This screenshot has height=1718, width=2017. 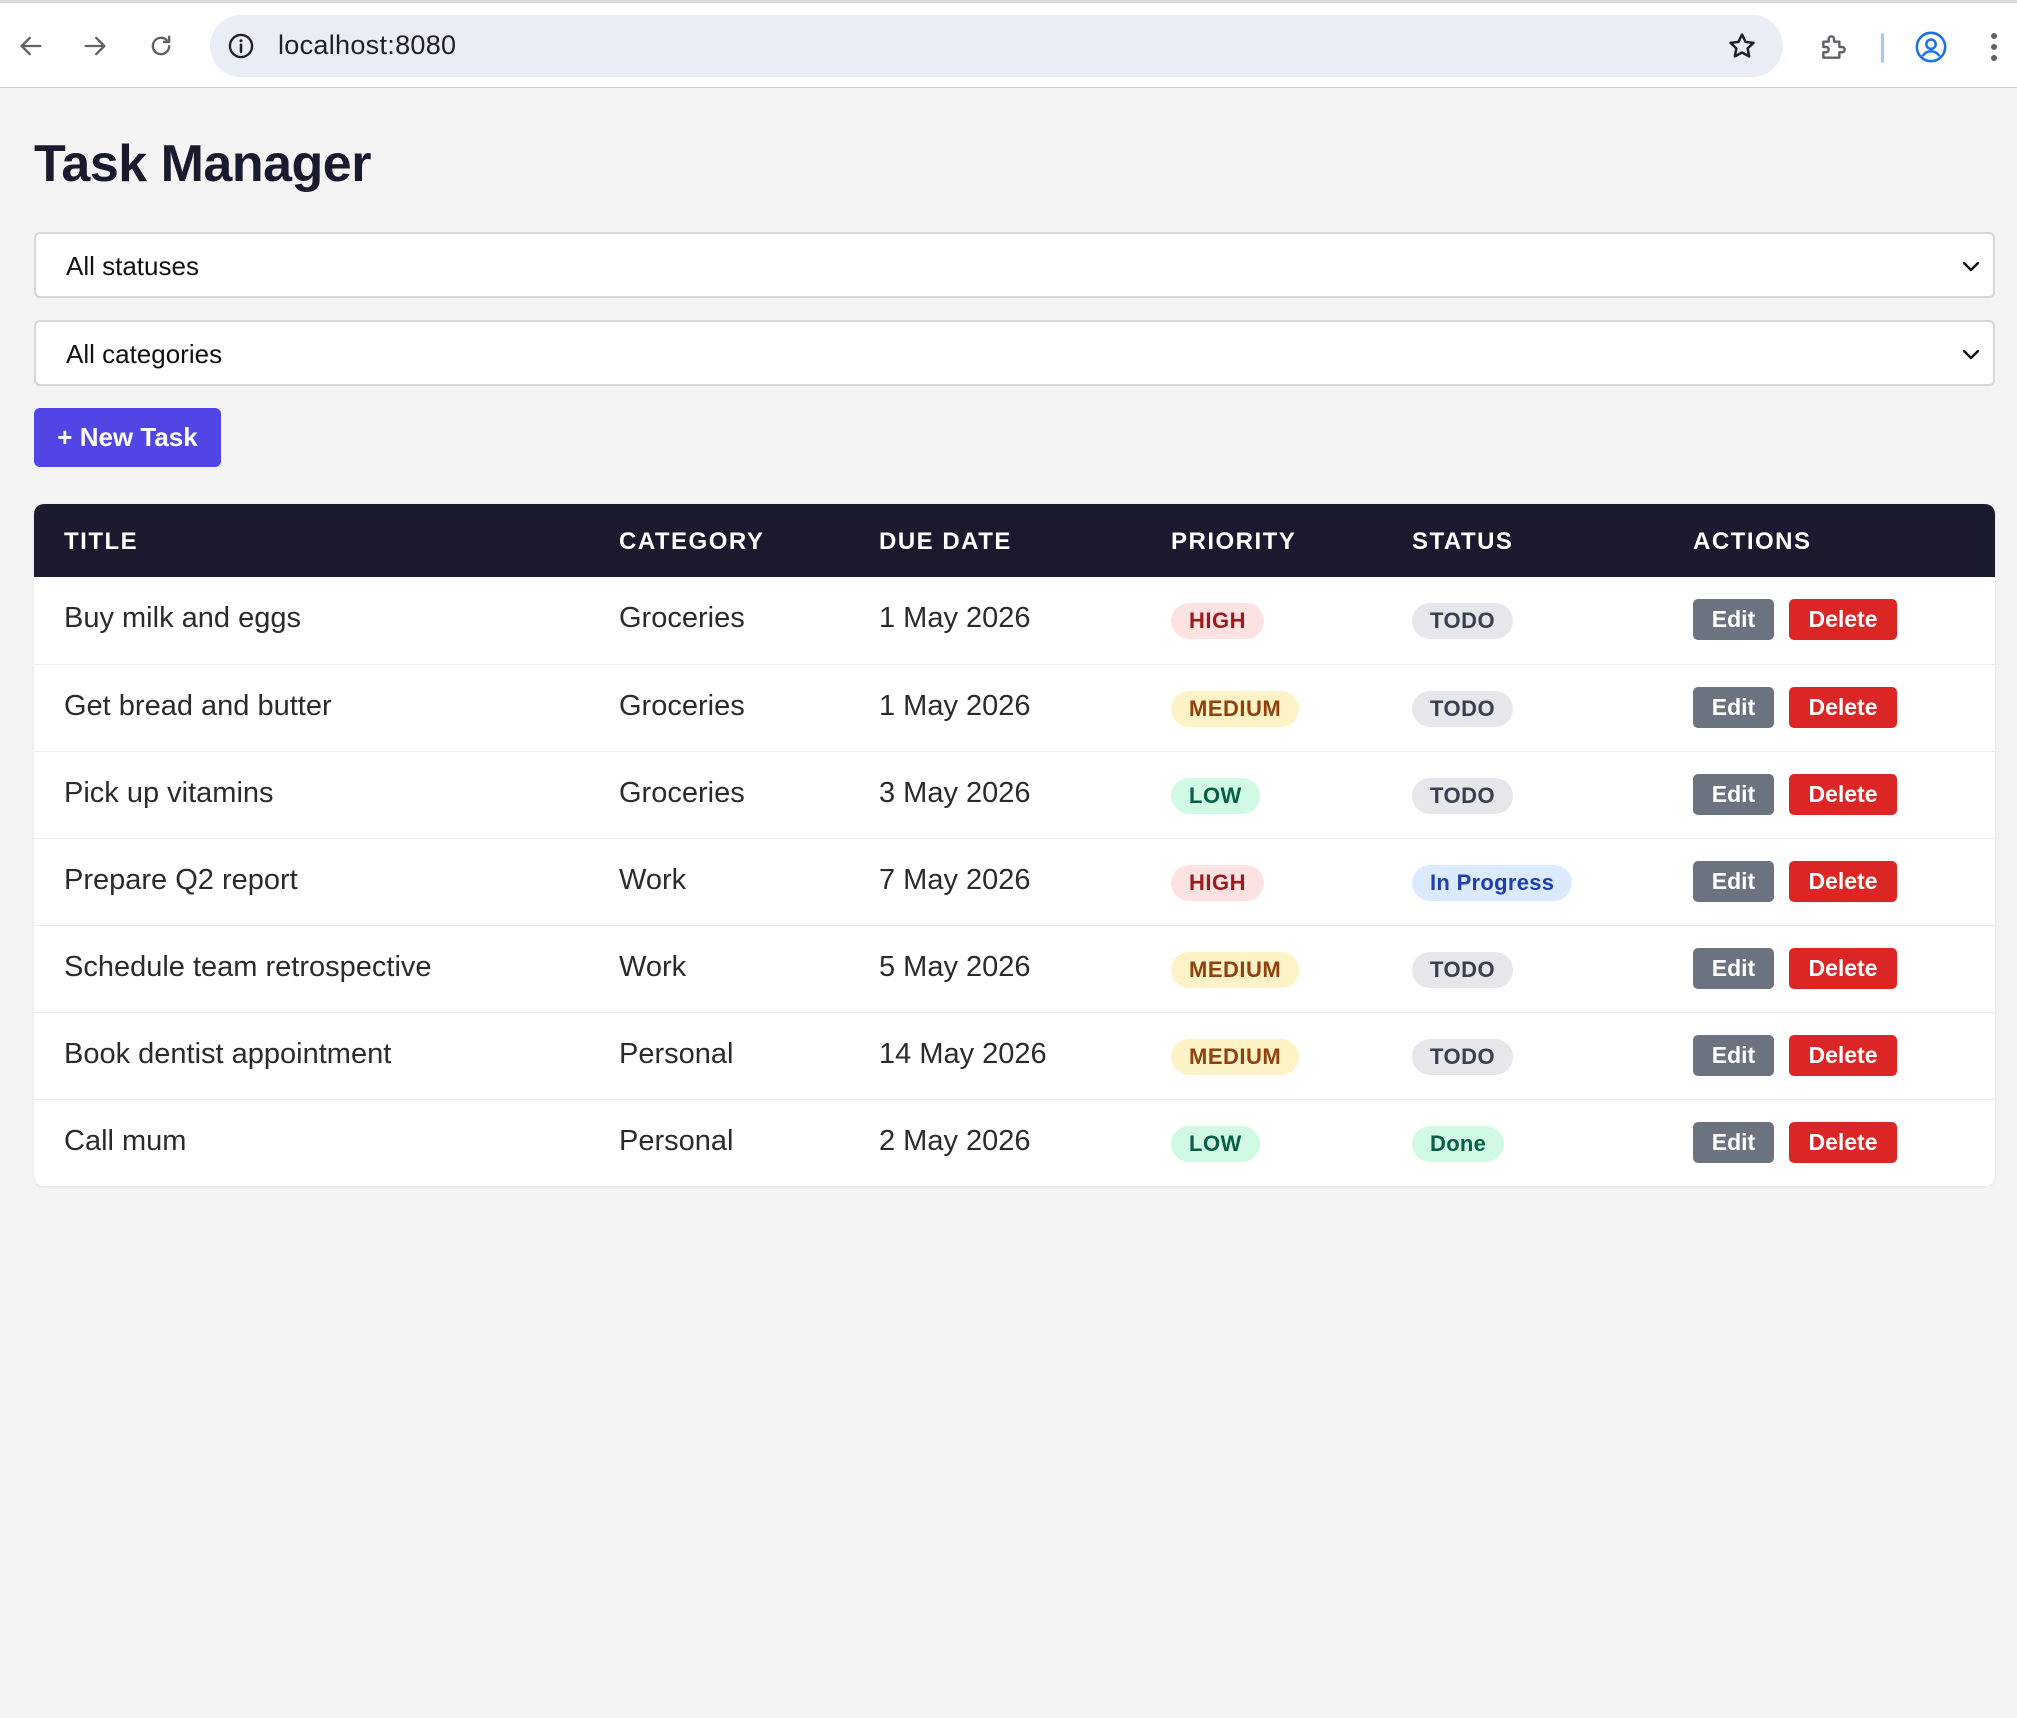 What do you see at coordinates (127, 437) in the screenshot?
I see `new-task-button: + New Task` at bounding box center [127, 437].